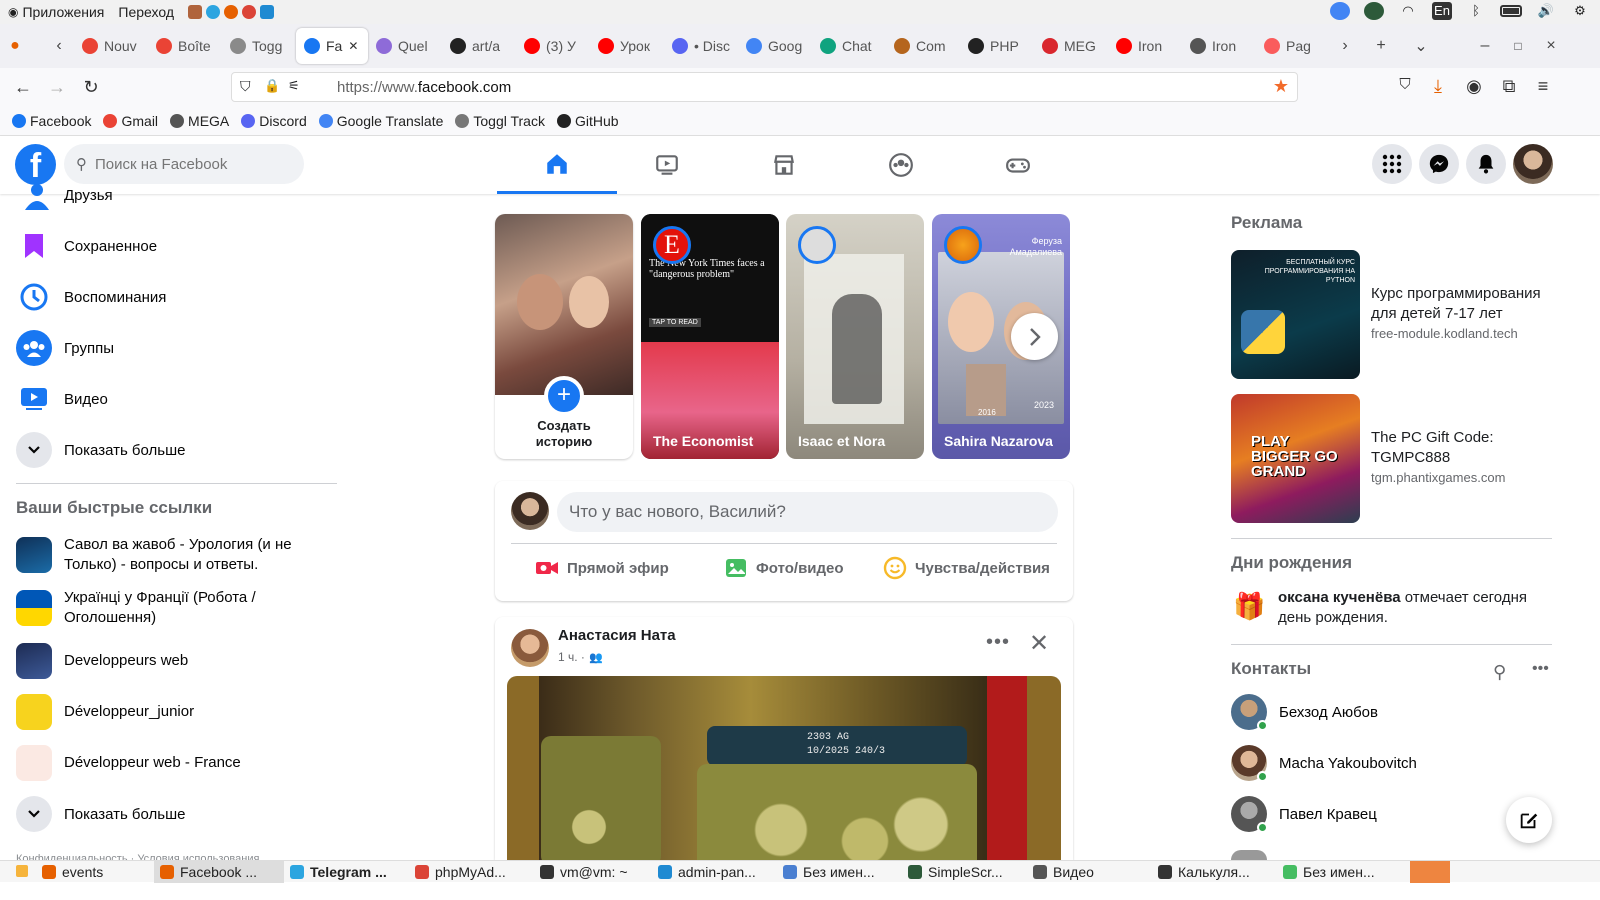 This screenshot has width=1600, height=900. Describe the element at coordinates (1324, 763) in the screenshot. I see `contact-item: Macha Yakoubovitch` at that location.